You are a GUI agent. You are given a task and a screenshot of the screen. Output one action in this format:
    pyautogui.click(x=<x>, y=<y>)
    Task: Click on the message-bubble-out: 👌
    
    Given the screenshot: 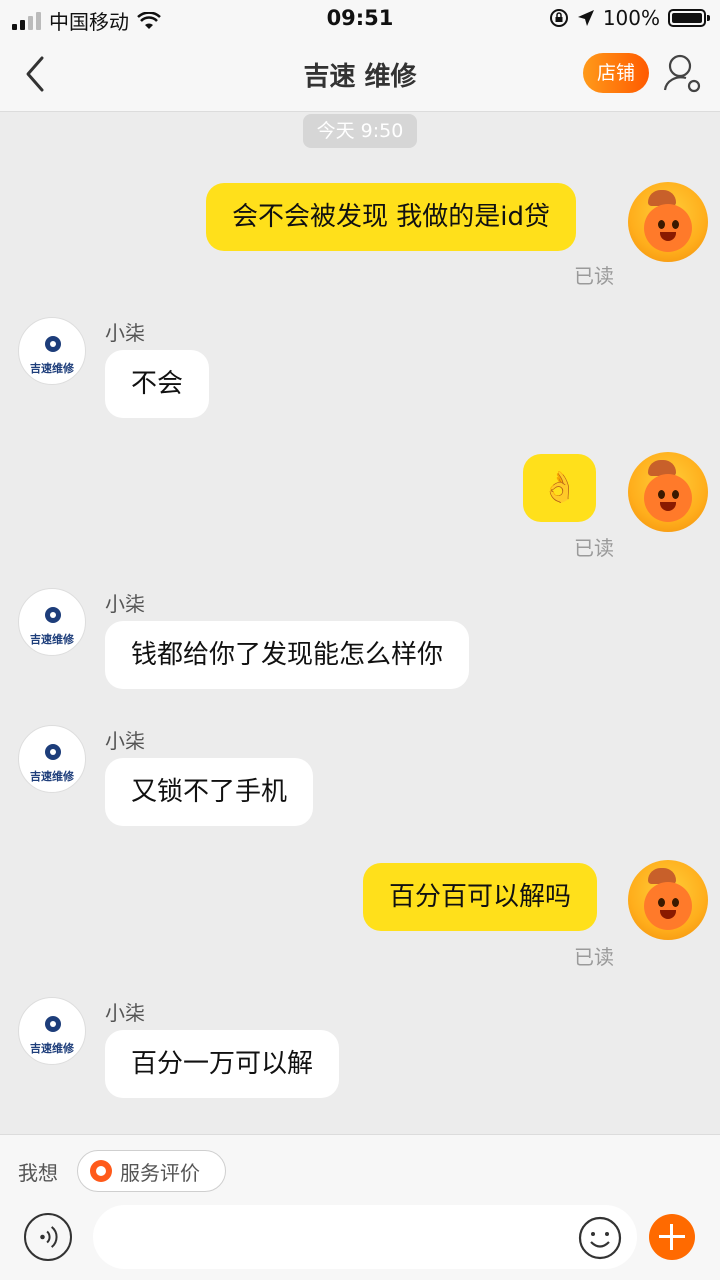 What is the action you would take?
    pyautogui.click(x=560, y=488)
    